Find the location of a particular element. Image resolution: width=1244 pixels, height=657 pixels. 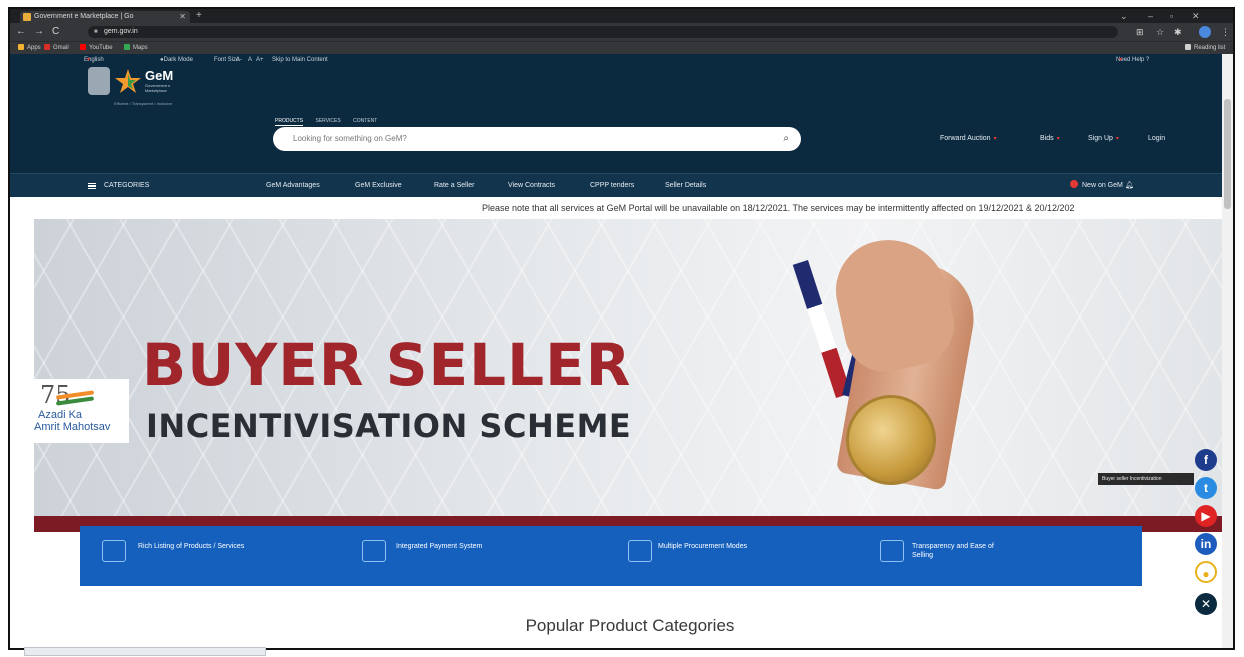

search-placeholder: Looking for something on GeM? is located at coordinates (350, 138).